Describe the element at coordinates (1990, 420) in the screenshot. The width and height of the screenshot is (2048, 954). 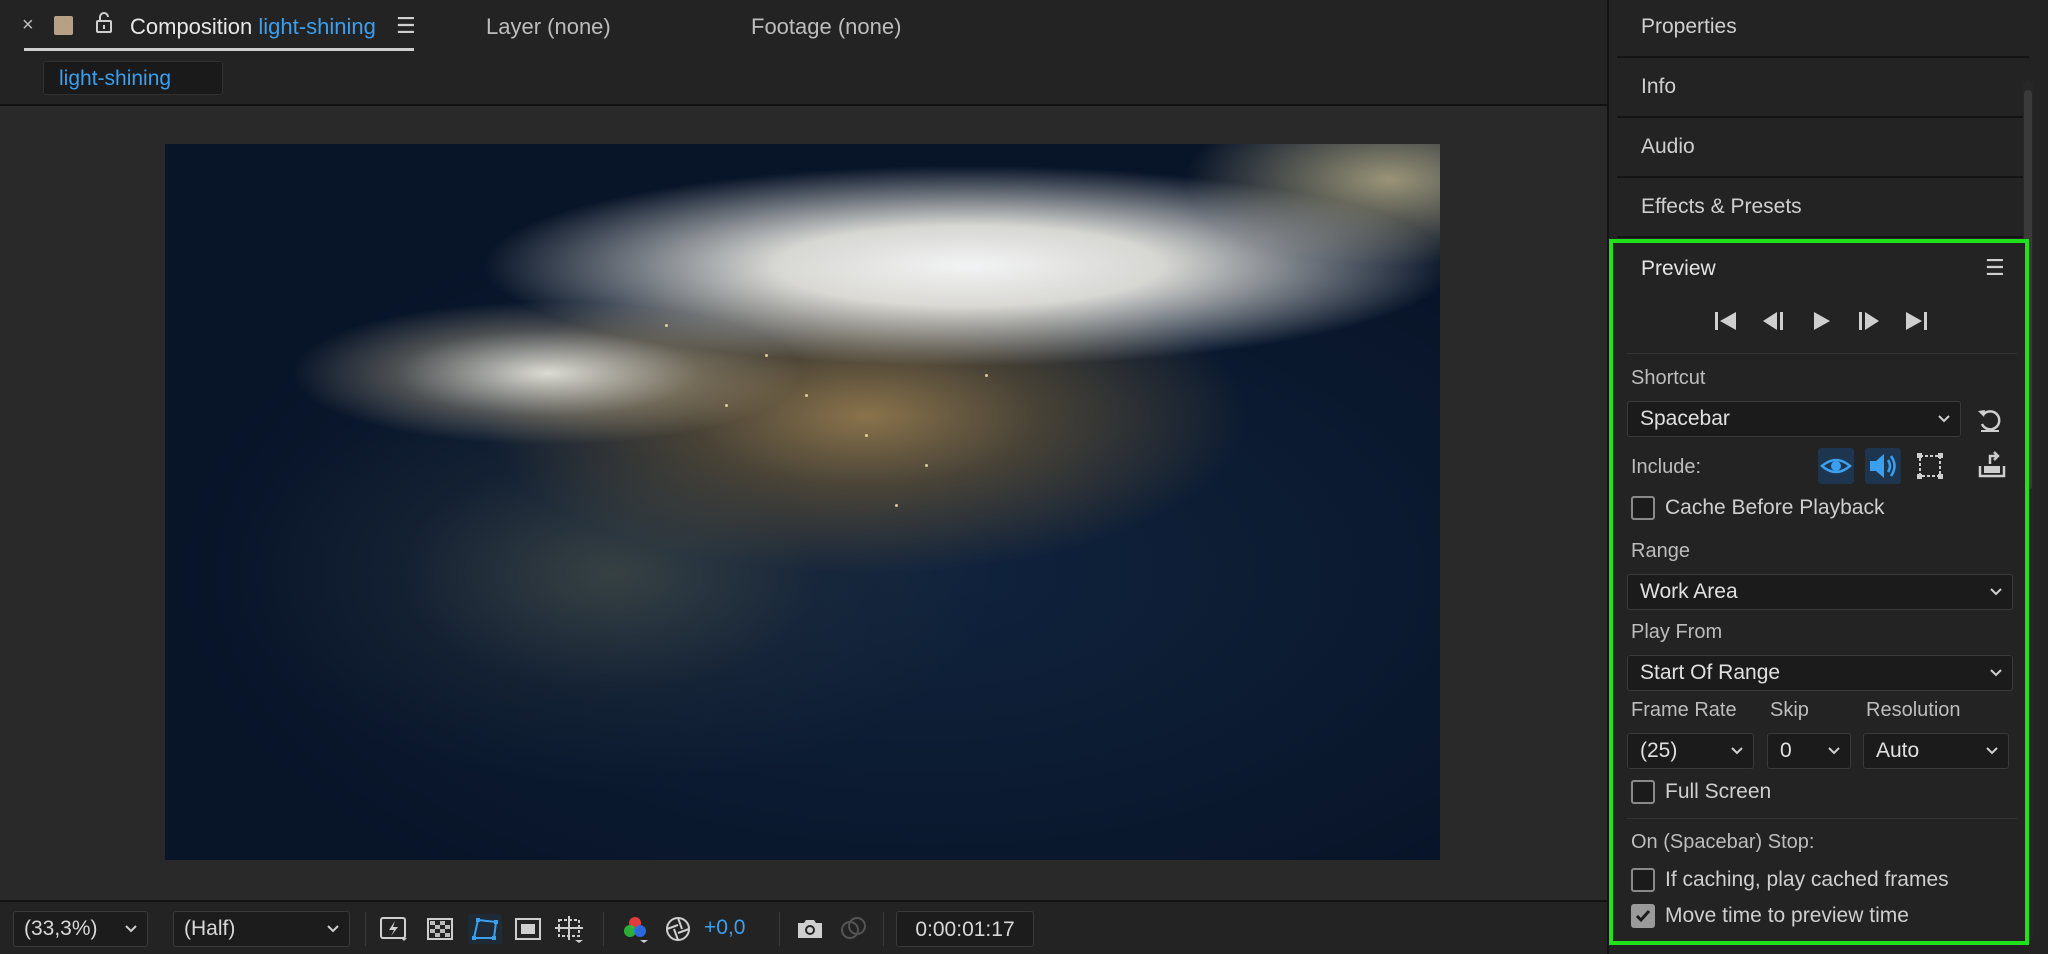
I see `reset-shortcut-icon` at that location.